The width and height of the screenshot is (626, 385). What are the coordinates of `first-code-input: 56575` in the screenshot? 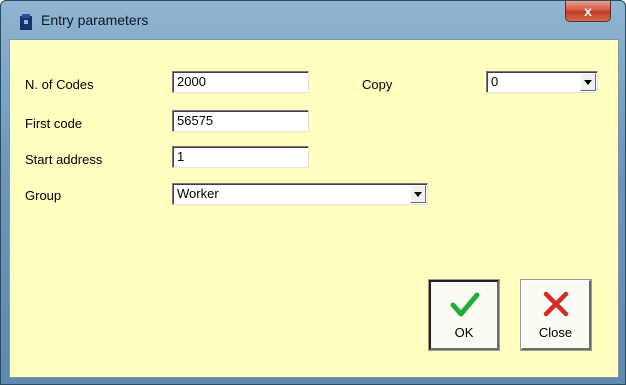 It's located at (240, 121).